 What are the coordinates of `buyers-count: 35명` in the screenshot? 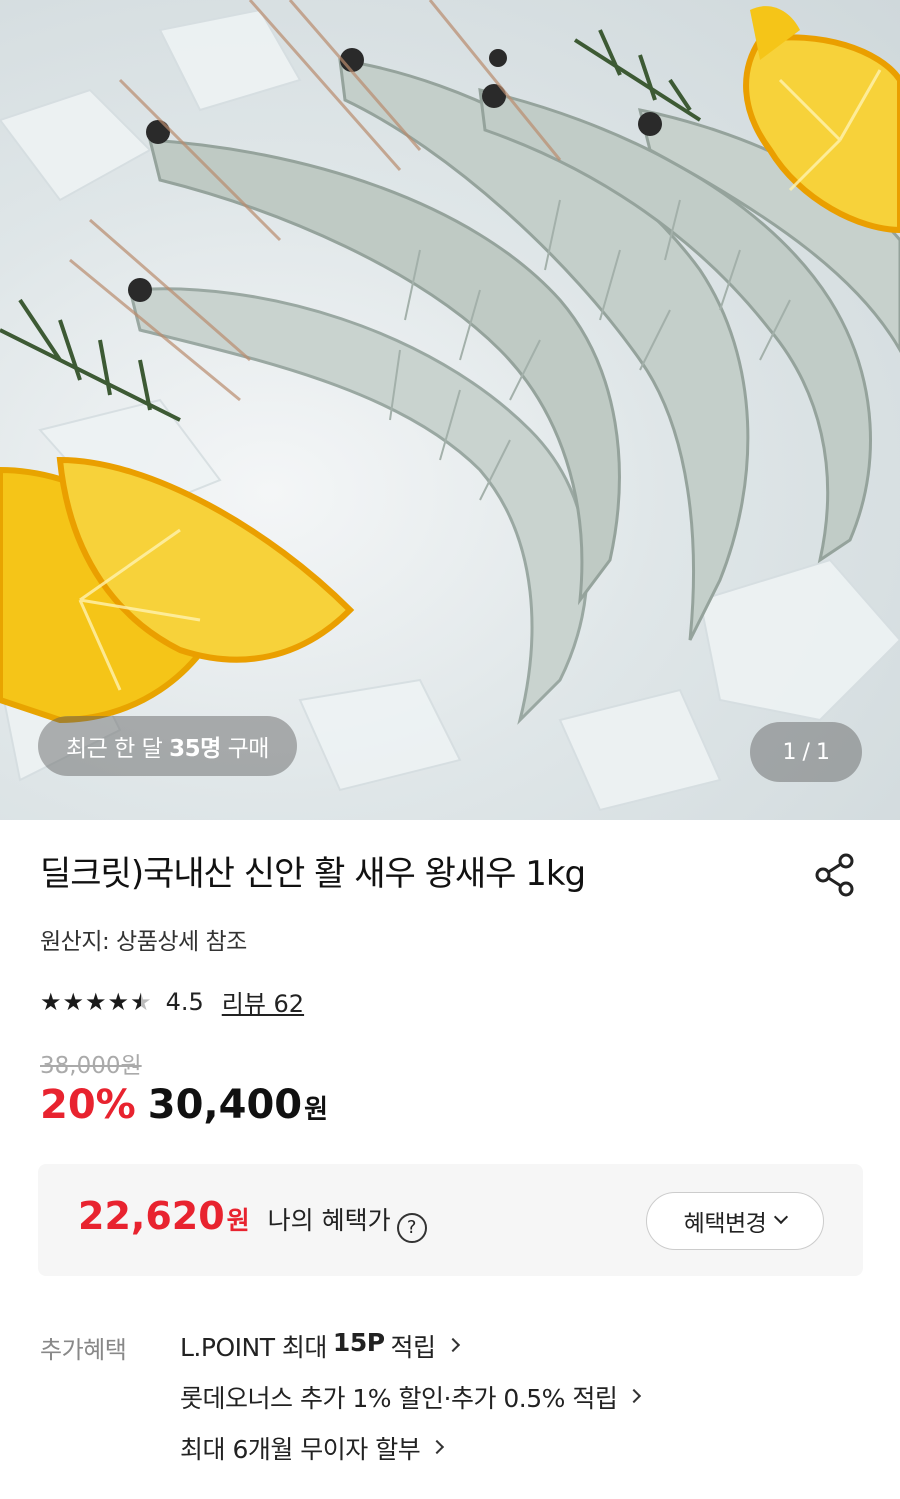 It's located at (195, 749).